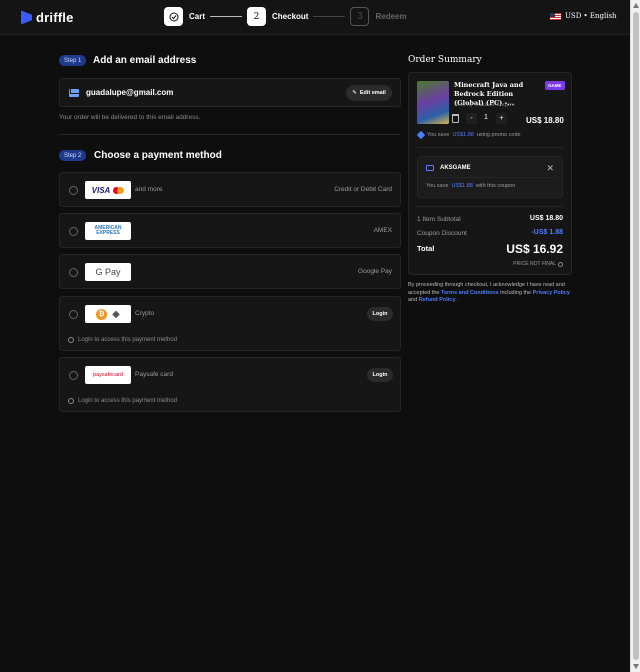  I want to click on us-flag-icon, so click(555, 16).